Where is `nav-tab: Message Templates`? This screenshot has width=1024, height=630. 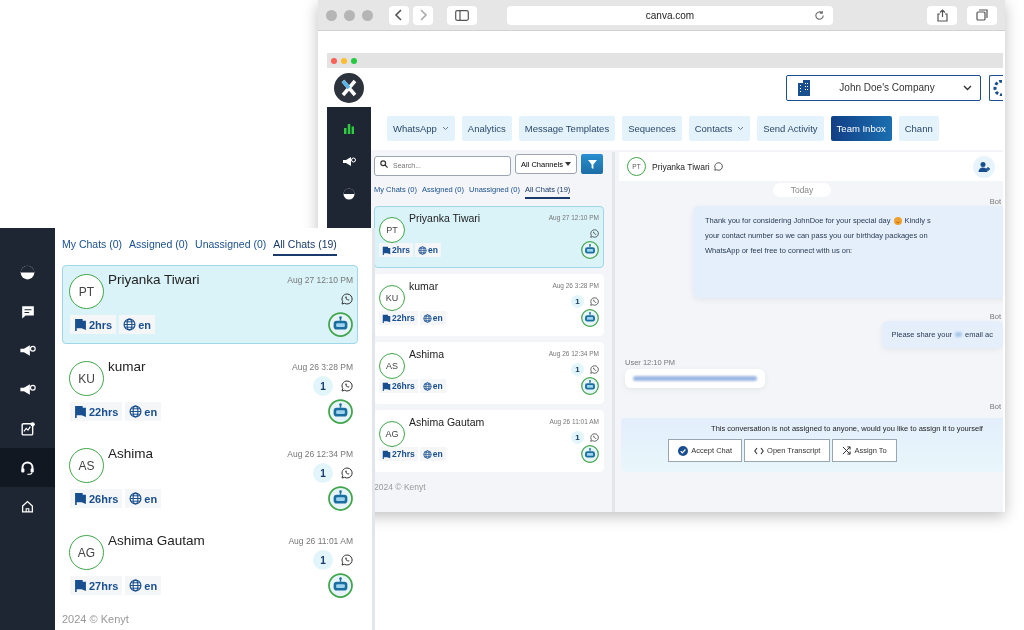
nav-tab: Message Templates is located at coordinates (567, 128).